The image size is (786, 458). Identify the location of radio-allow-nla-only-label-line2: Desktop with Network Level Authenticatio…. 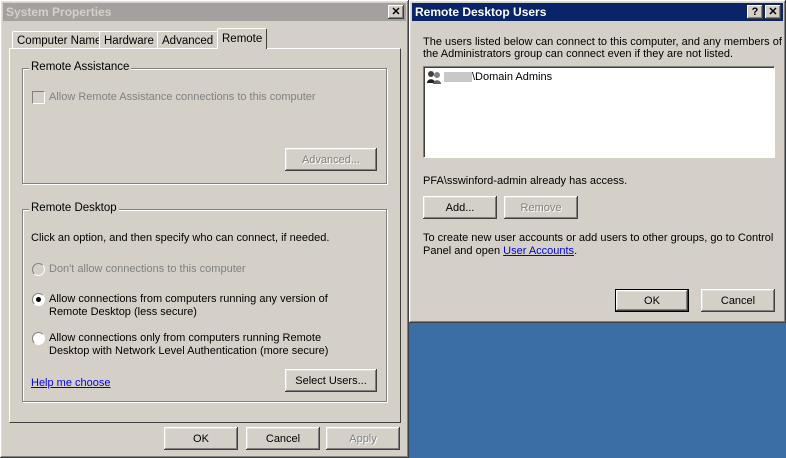
(189, 351).